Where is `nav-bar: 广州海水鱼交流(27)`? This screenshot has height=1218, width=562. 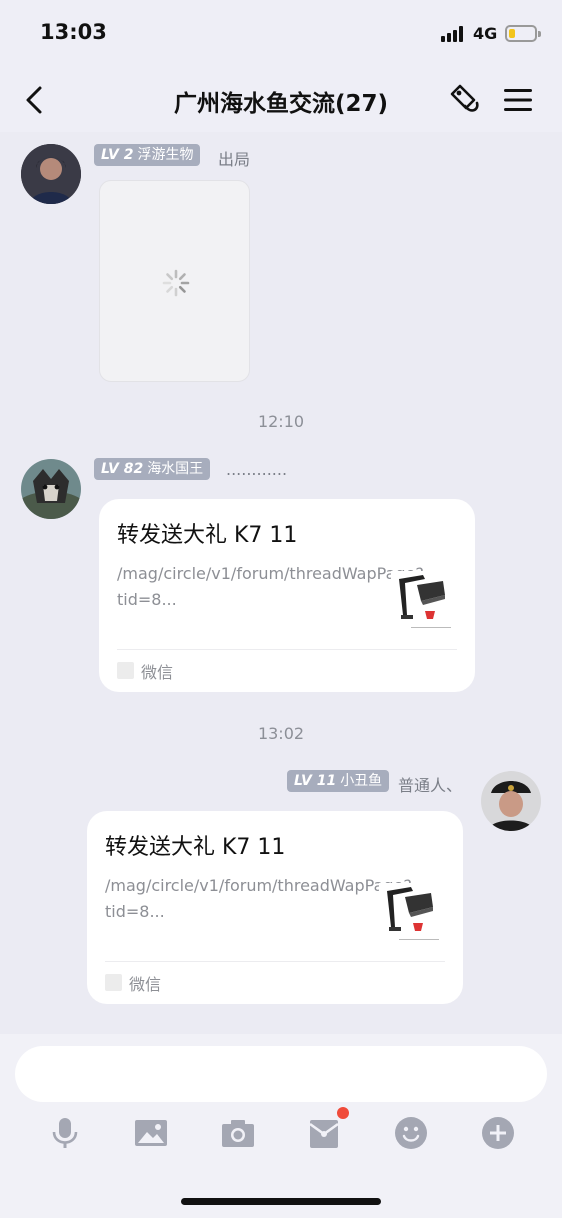 nav-bar: 广州海水鱼交流(27) is located at coordinates (281, 101).